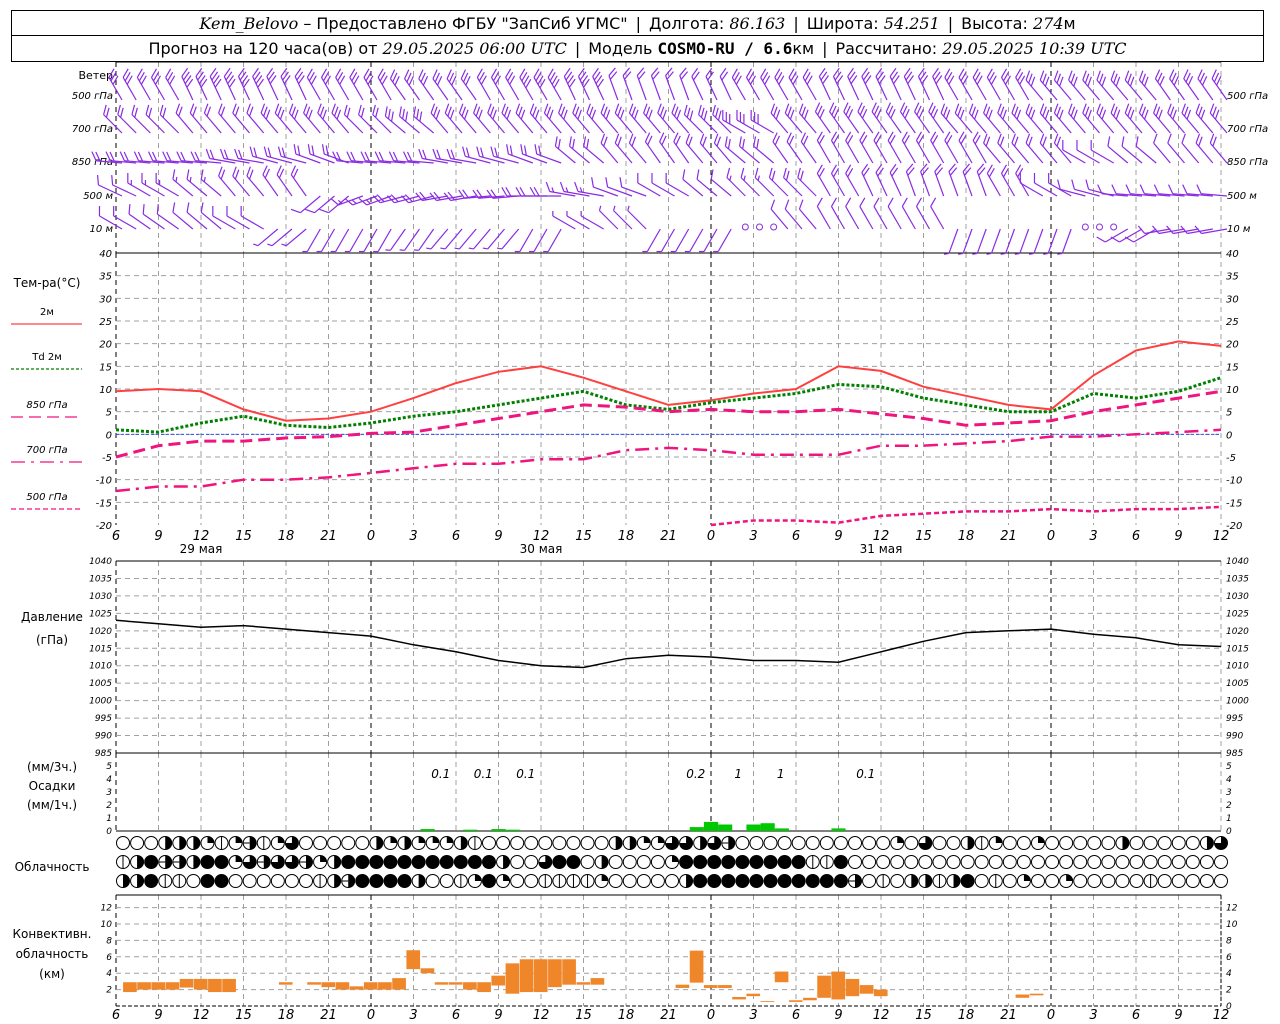  I want to click on time-tick-label-bottom: 0, so click(371, 1015).